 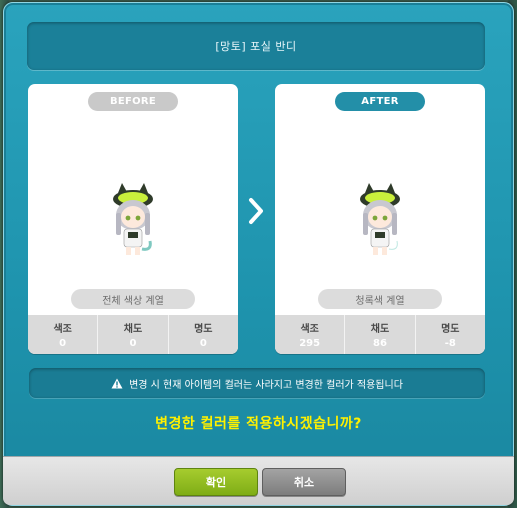 What do you see at coordinates (304, 482) in the screenshot?
I see `cancel-button: 취소` at bounding box center [304, 482].